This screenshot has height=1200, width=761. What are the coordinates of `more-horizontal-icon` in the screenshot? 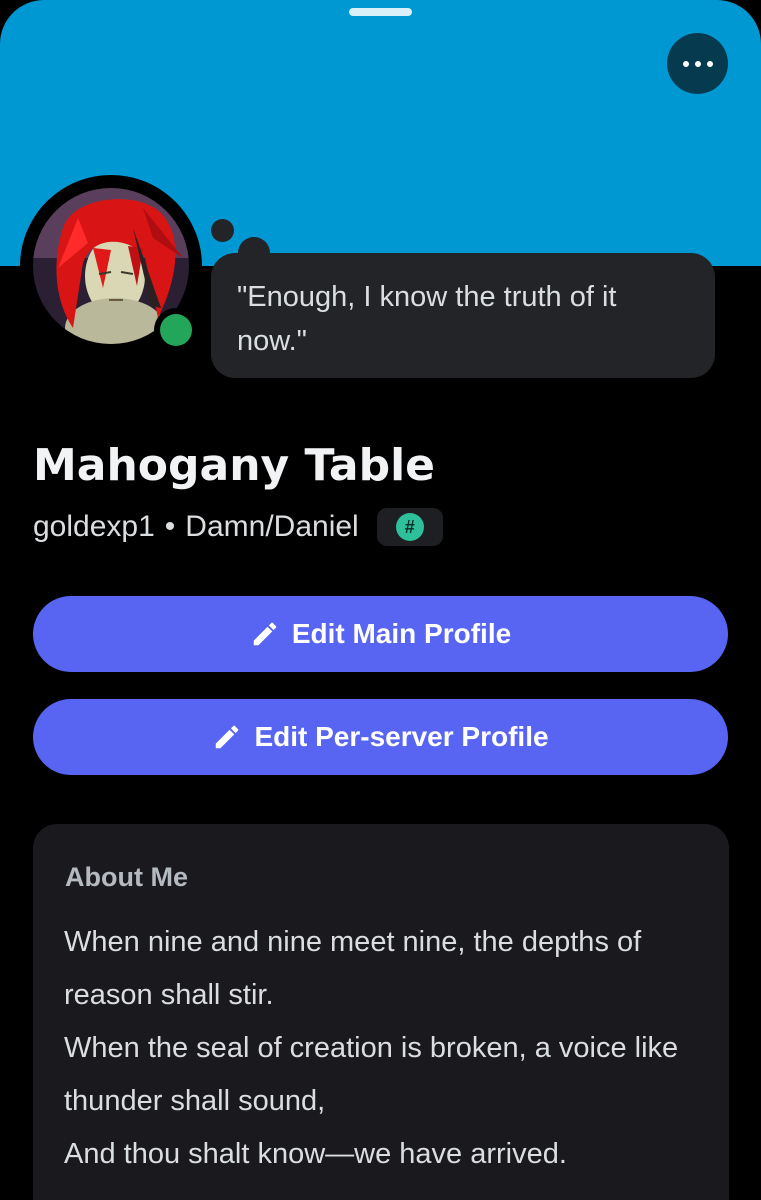 It's located at (685, 63).